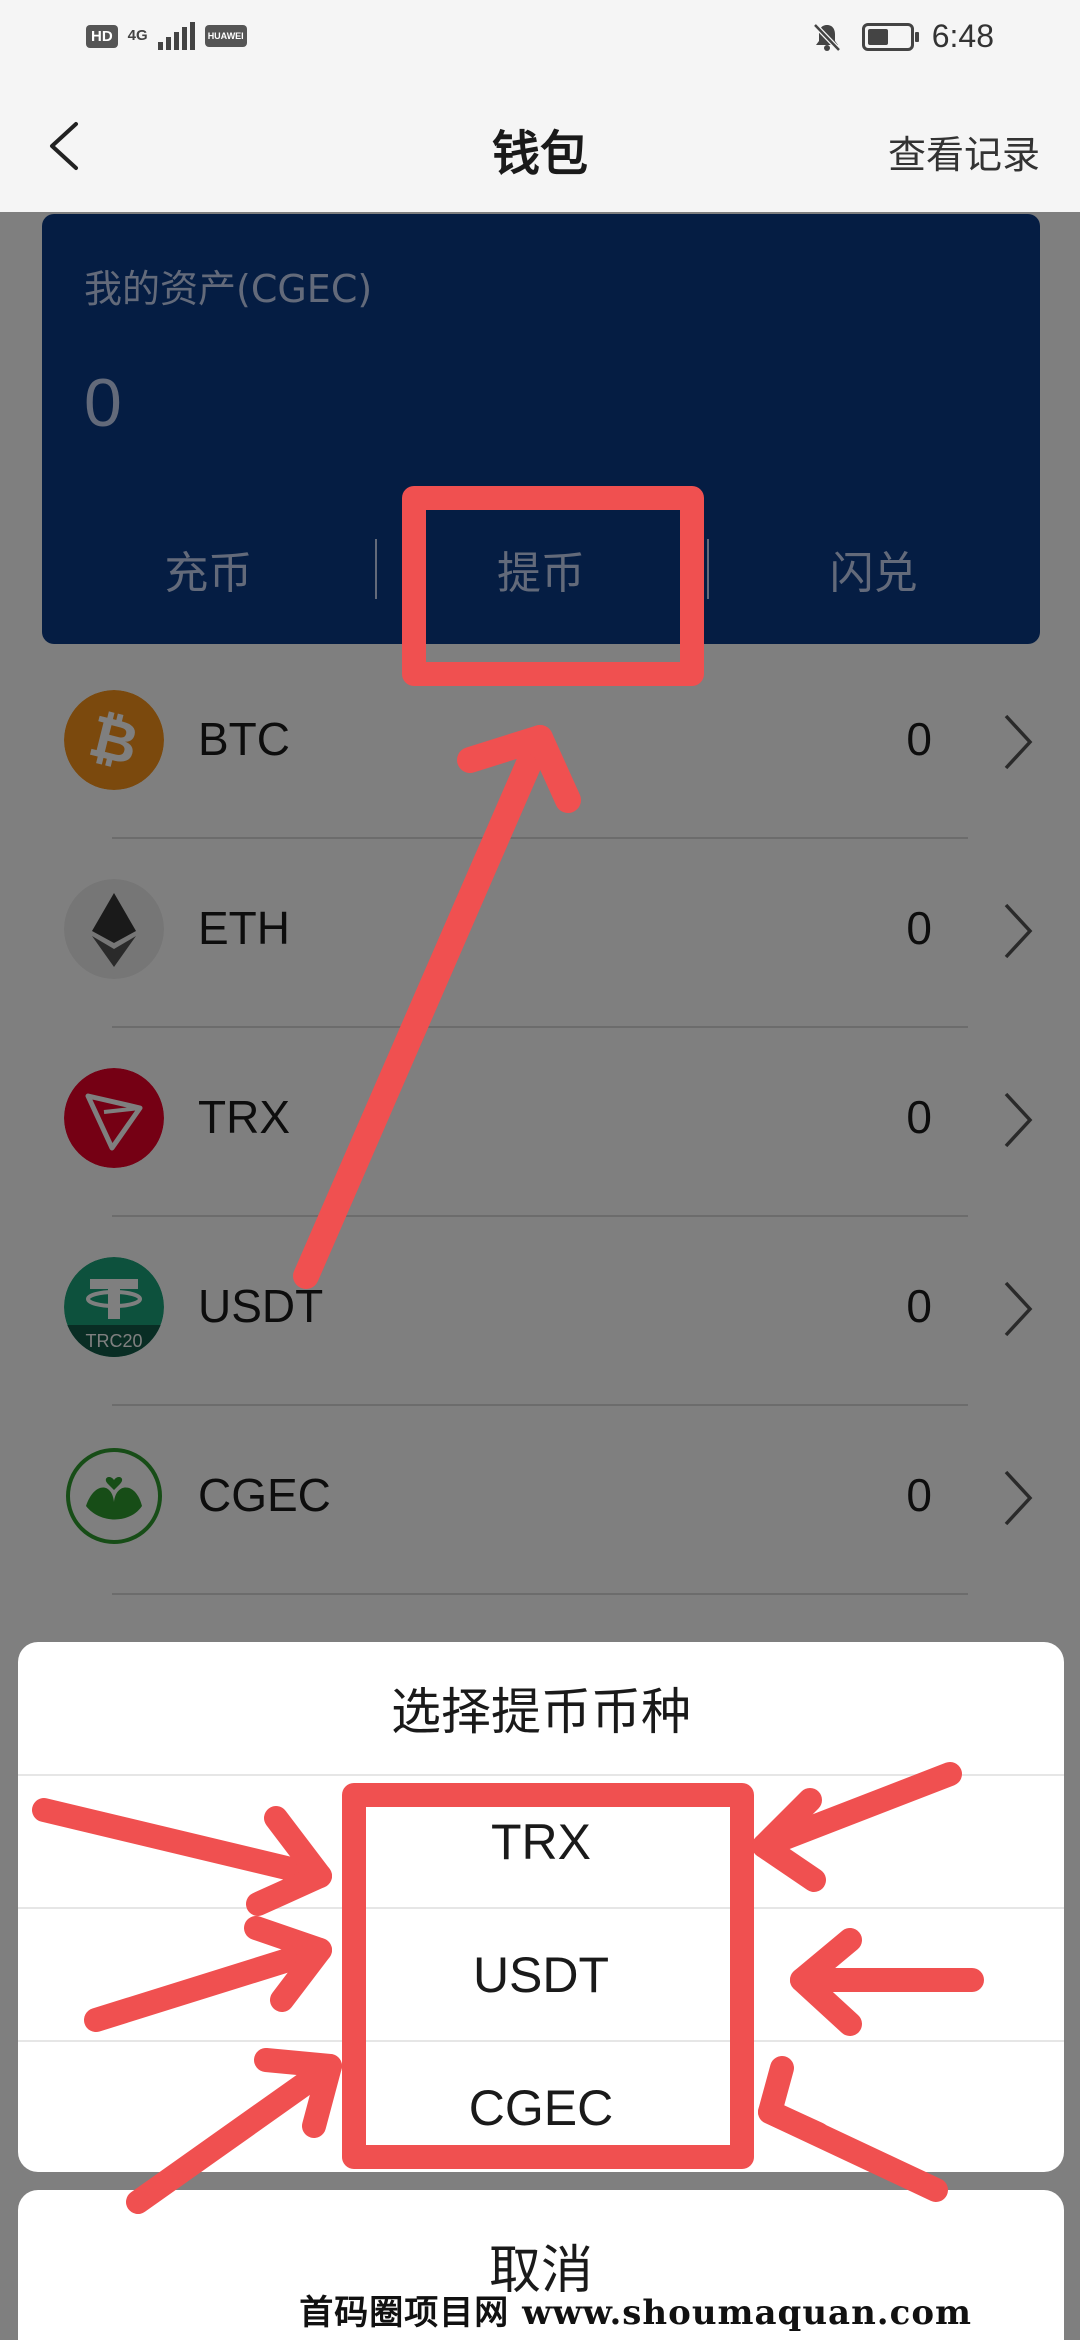 This screenshot has width=1080, height=2340. What do you see at coordinates (102, 36) in the screenshot?
I see `hd-badge: HD` at bounding box center [102, 36].